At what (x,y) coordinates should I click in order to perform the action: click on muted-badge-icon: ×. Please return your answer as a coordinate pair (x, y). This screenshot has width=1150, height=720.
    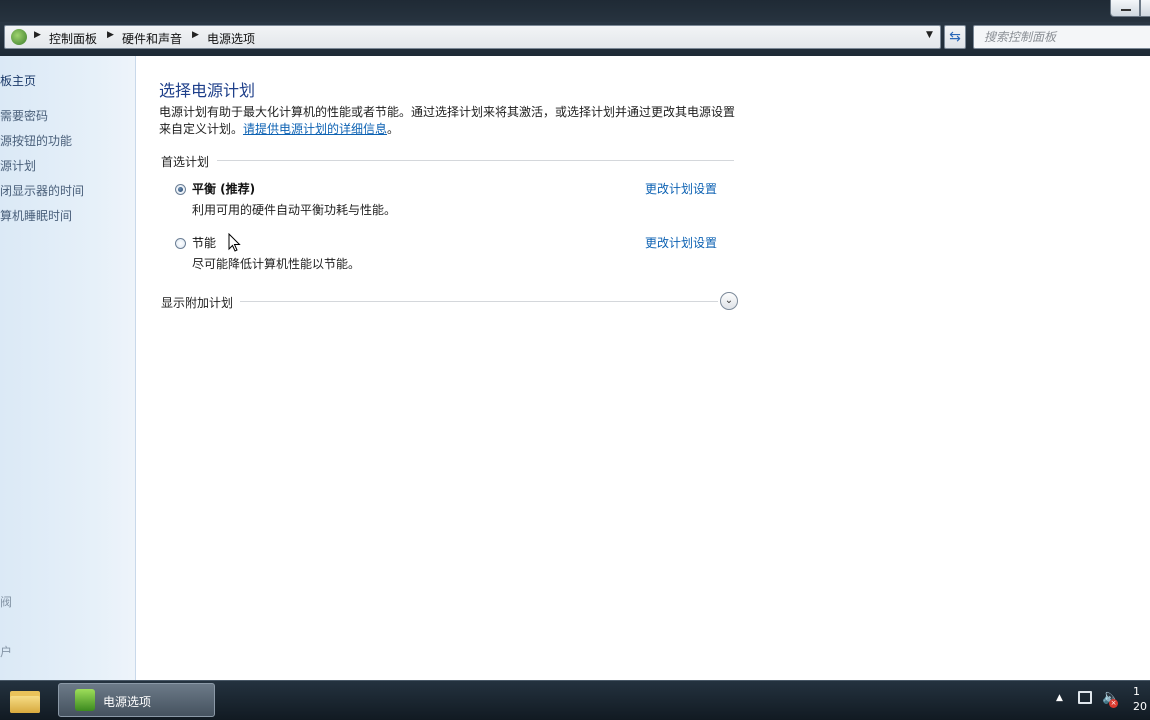
    Looking at the image, I should click on (1113, 703).